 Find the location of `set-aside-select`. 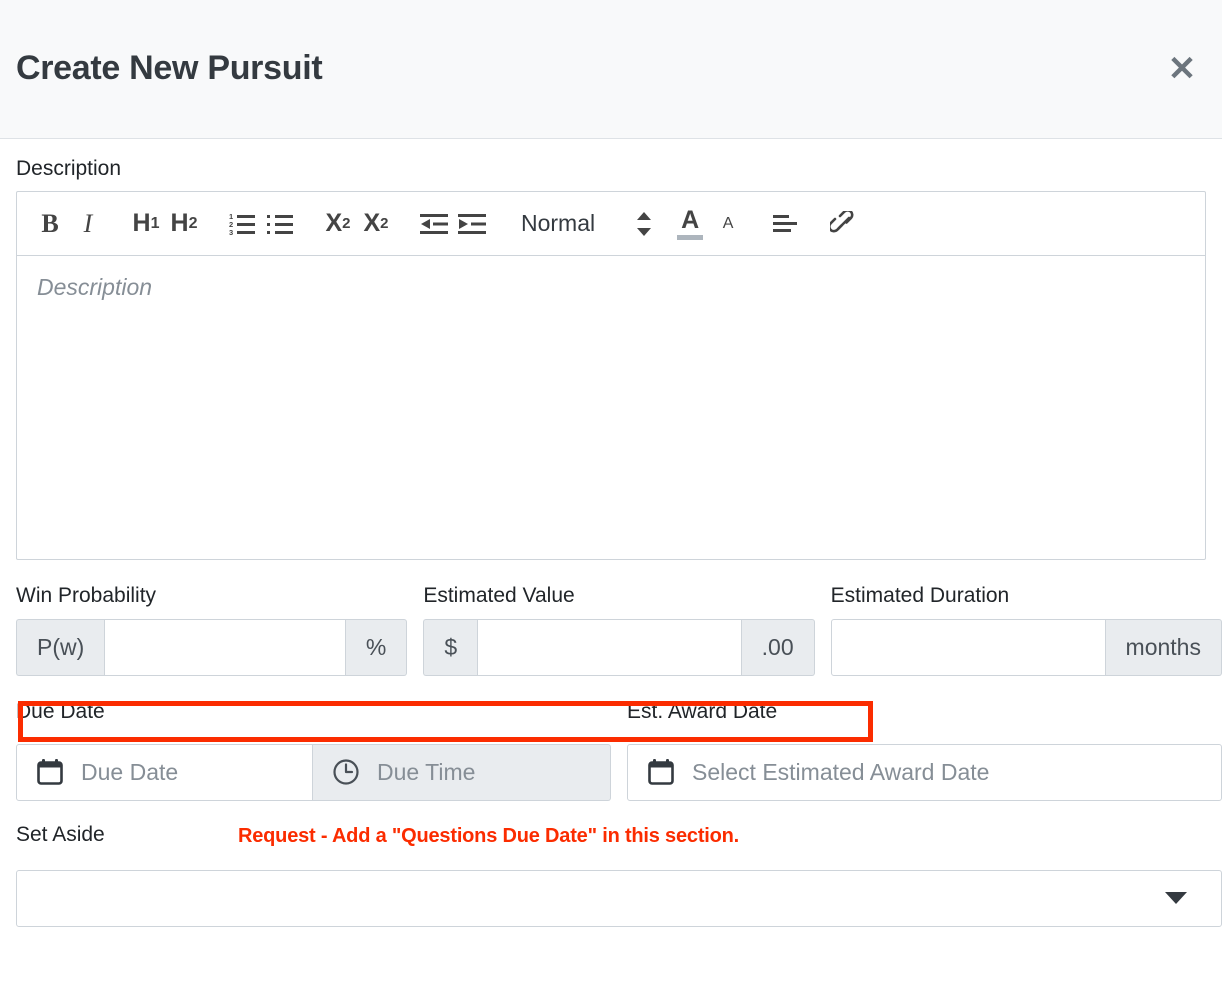

set-aside-select is located at coordinates (619, 898).